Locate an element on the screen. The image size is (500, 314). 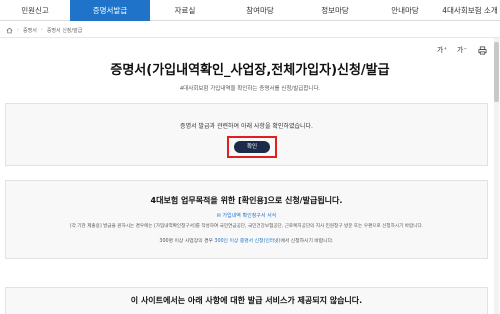
unavailable-services-title: 이 사이트에서는 아래 사항에 대한 발급 서비스가 제공되지 않습니다. is located at coordinates (246, 300).